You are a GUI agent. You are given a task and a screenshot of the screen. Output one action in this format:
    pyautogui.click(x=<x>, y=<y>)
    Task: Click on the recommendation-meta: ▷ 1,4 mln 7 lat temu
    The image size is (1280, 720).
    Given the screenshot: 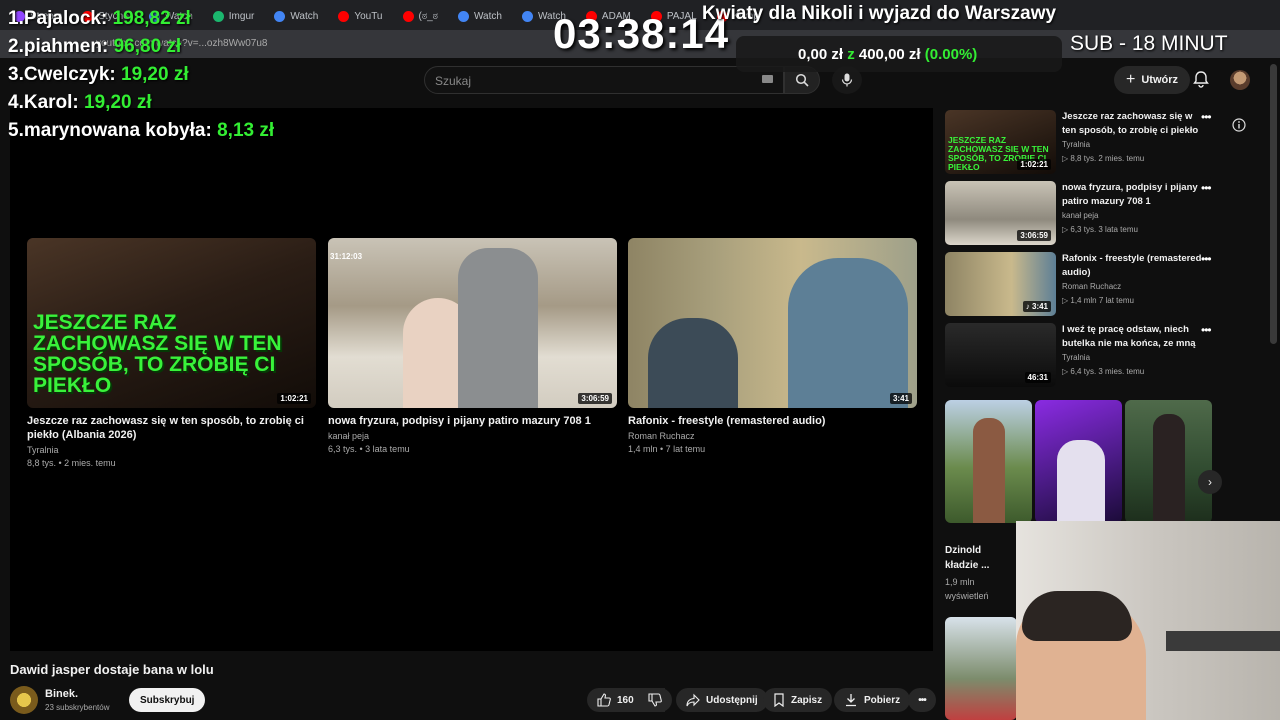 What is the action you would take?
    pyautogui.click(x=1098, y=300)
    